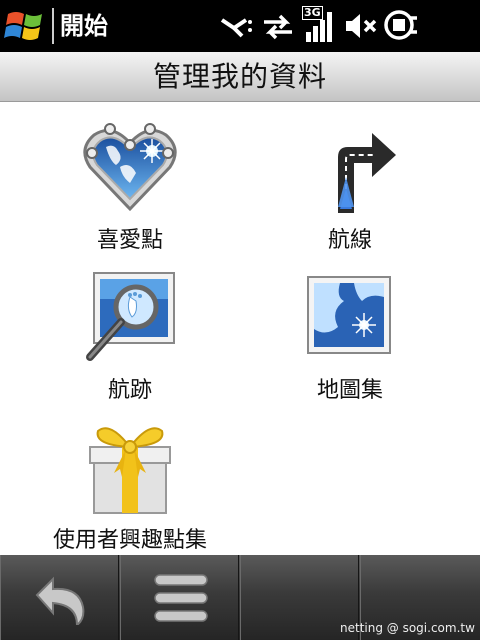 This screenshot has height=640, width=480. What do you see at coordinates (129, 240) in the screenshot?
I see `menu-item-label: 喜愛點` at bounding box center [129, 240].